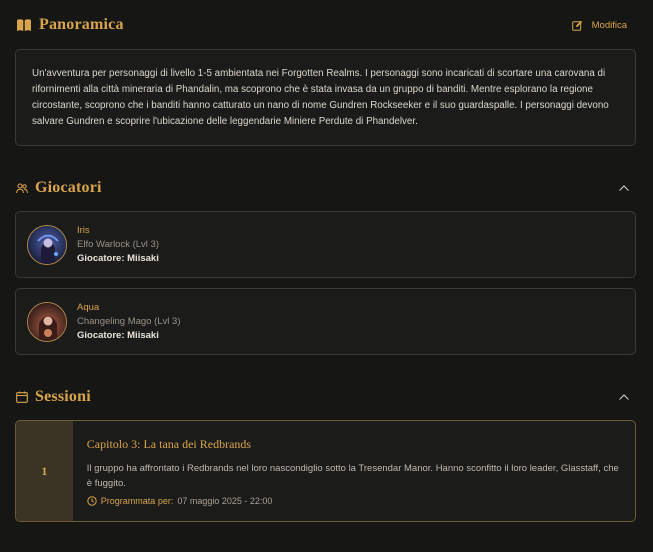 This screenshot has height=552, width=653. Describe the element at coordinates (24, 25) in the screenshot. I see `book-icon` at that location.